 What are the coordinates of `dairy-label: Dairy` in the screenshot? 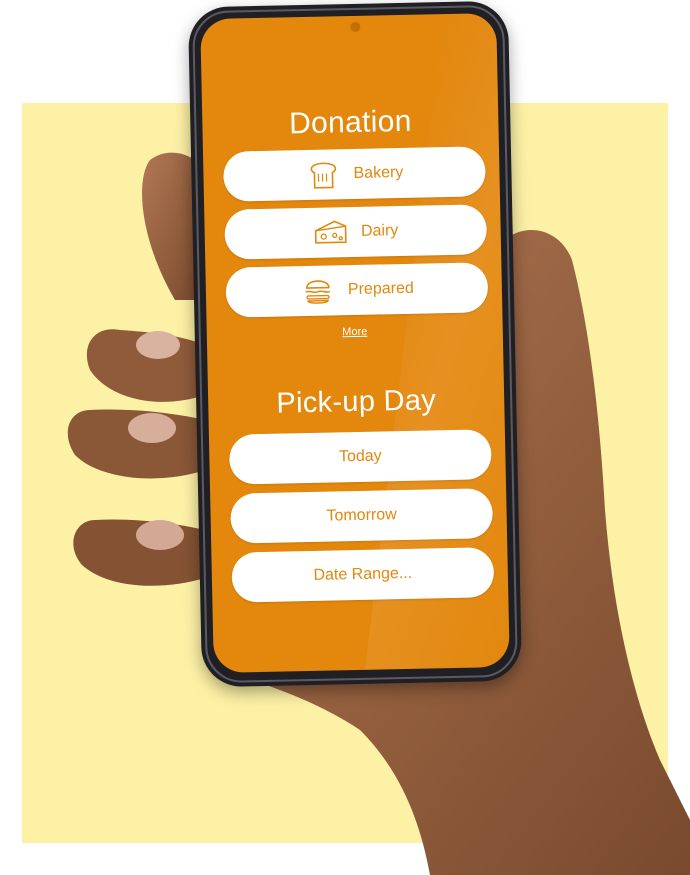 It's located at (379, 231).